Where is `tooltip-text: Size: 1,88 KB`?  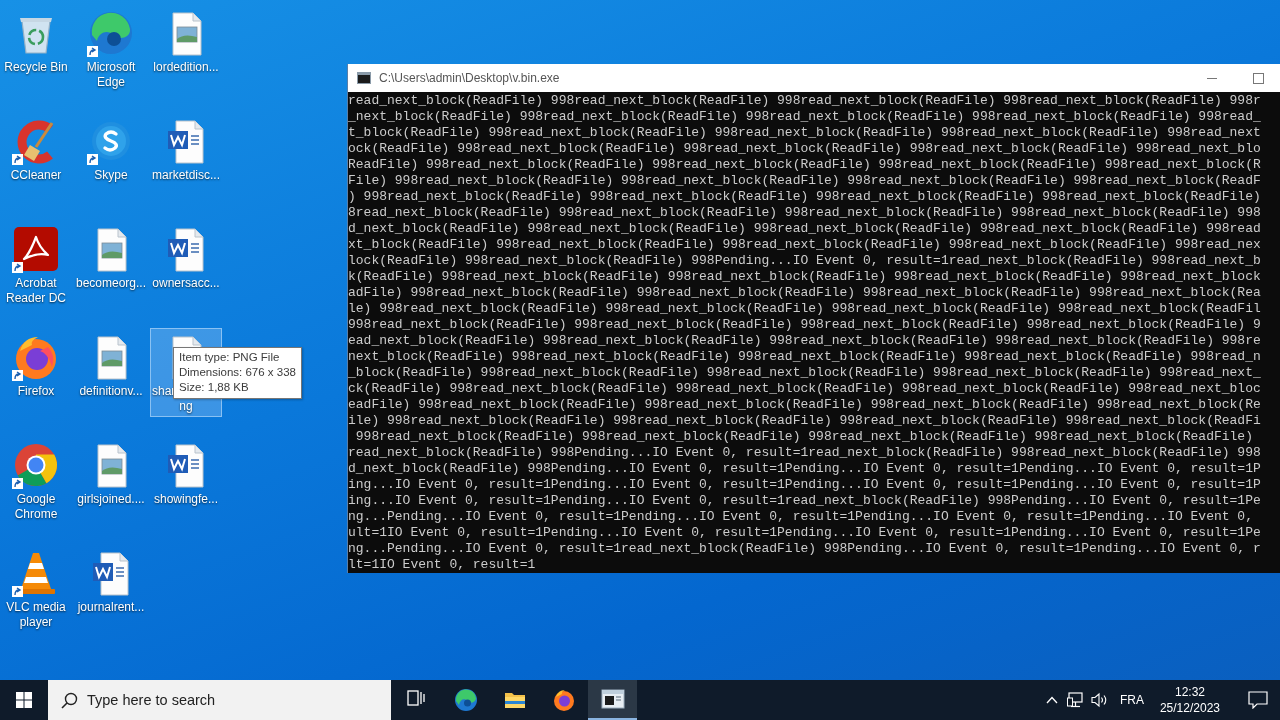 tooltip-text: Size: 1,88 KB is located at coordinates (214, 387).